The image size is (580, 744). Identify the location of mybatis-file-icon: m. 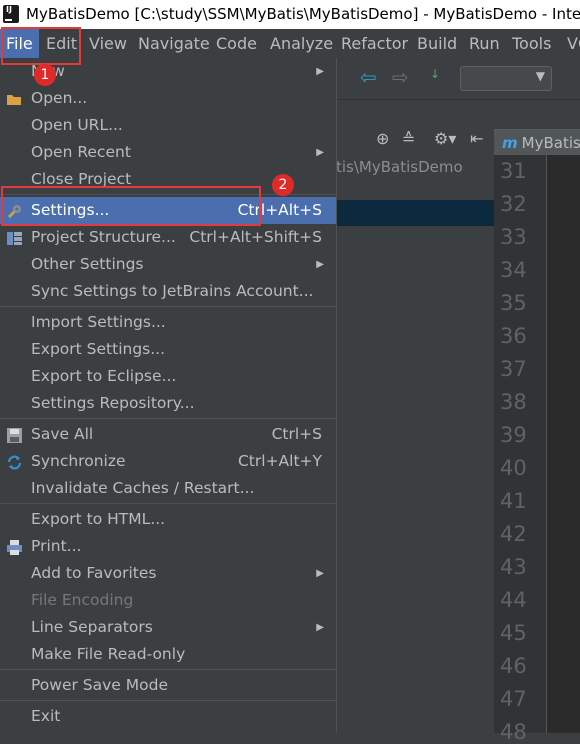
(510, 143).